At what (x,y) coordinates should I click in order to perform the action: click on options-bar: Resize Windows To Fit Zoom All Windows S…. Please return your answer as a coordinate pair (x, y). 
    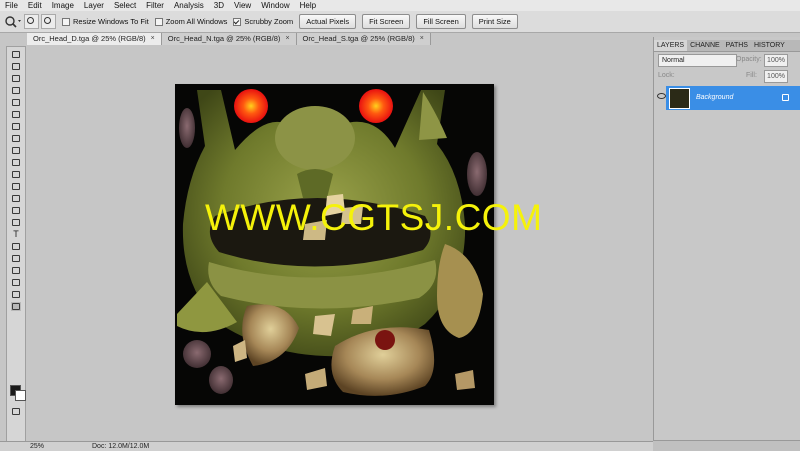
    Looking at the image, I should click on (400, 22).